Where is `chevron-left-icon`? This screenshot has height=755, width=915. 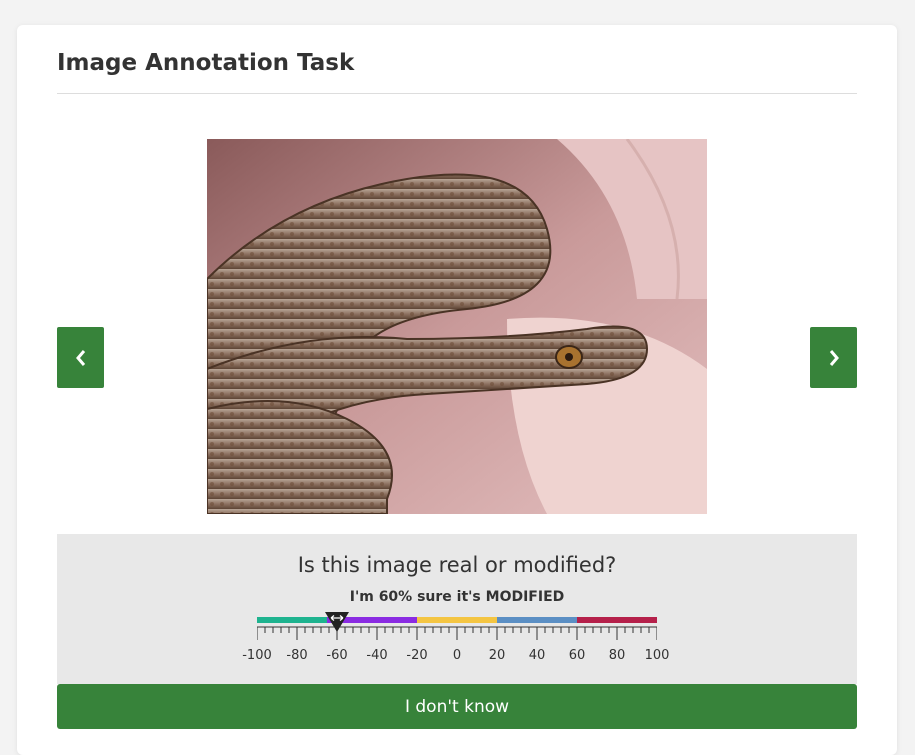 chevron-left-icon is located at coordinates (80, 357).